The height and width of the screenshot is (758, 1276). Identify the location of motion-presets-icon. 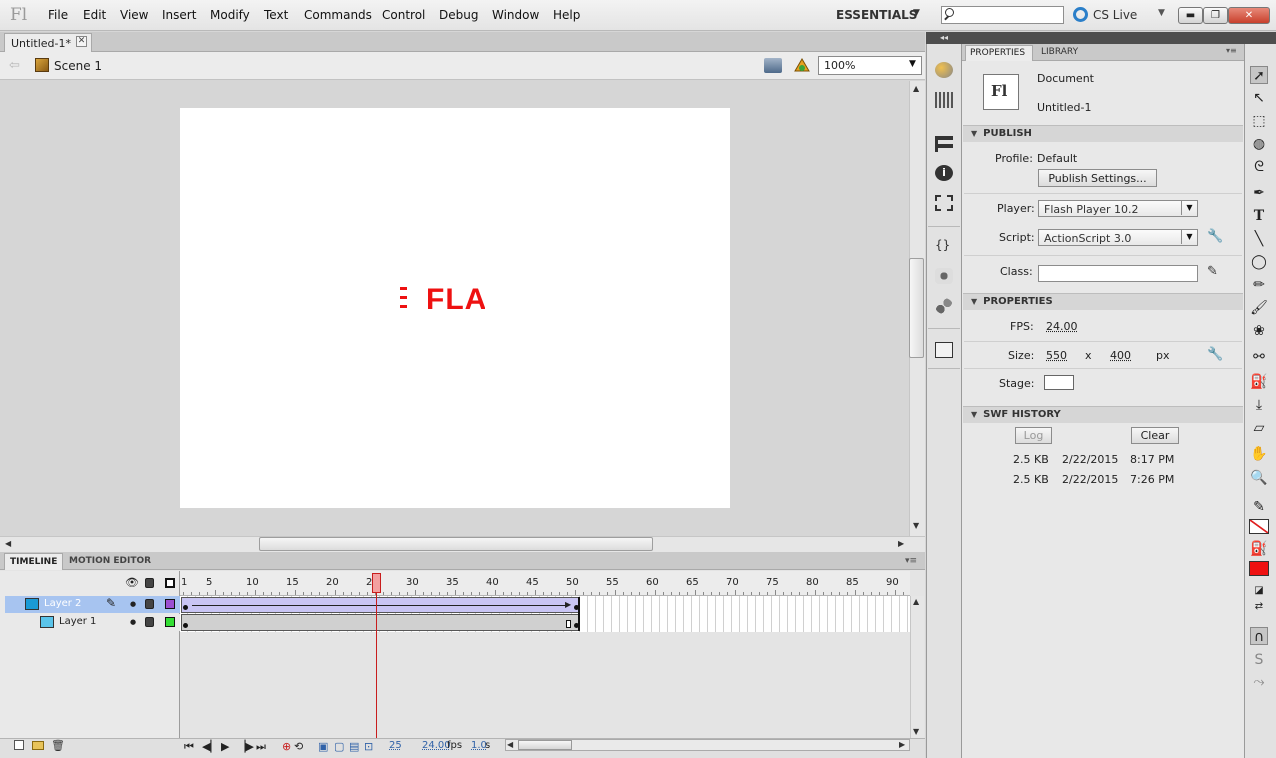
(944, 306).